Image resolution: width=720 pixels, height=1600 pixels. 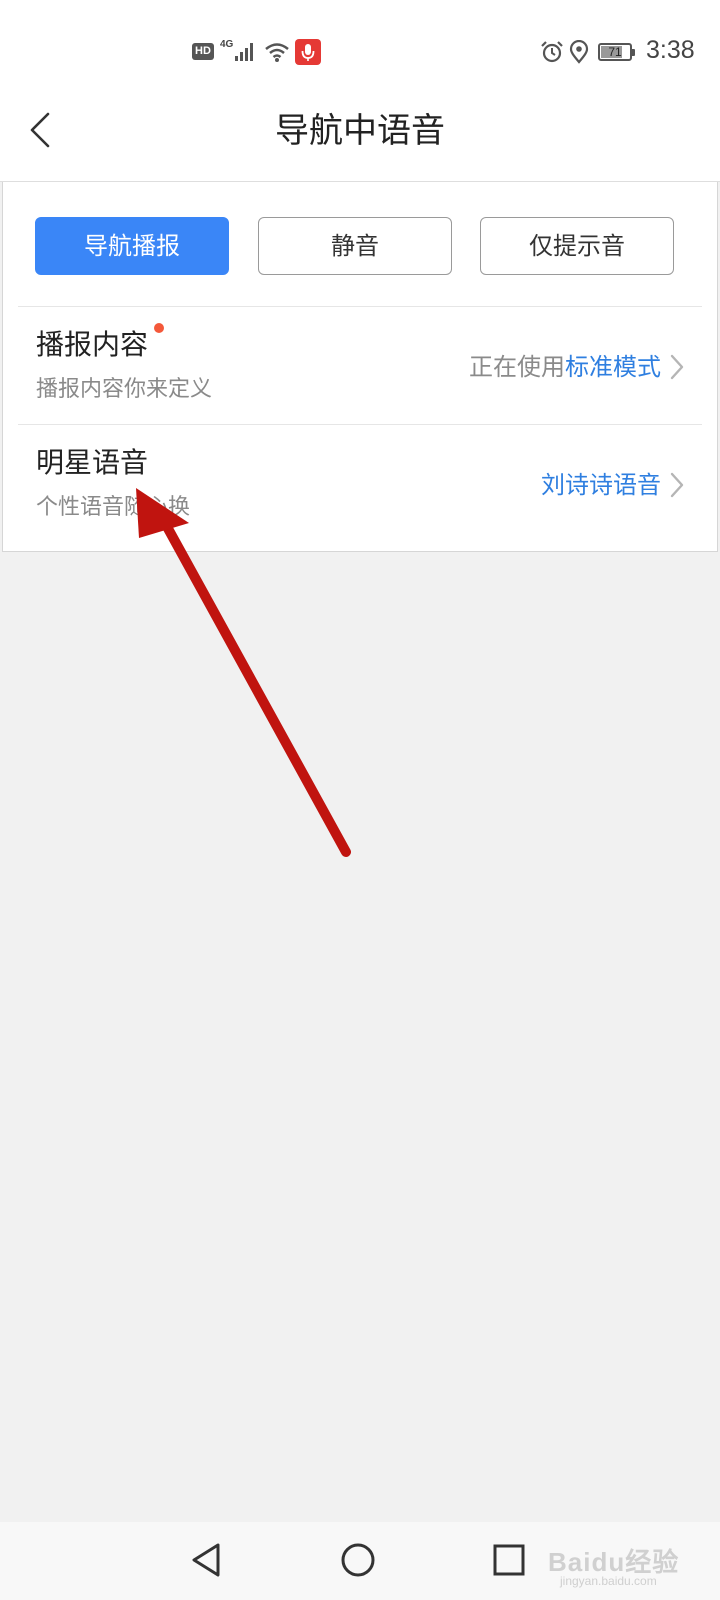 What do you see at coordinates (159, 328) in the screenshot?
I see `new-badge-dot` at bounding box center [159, 328].